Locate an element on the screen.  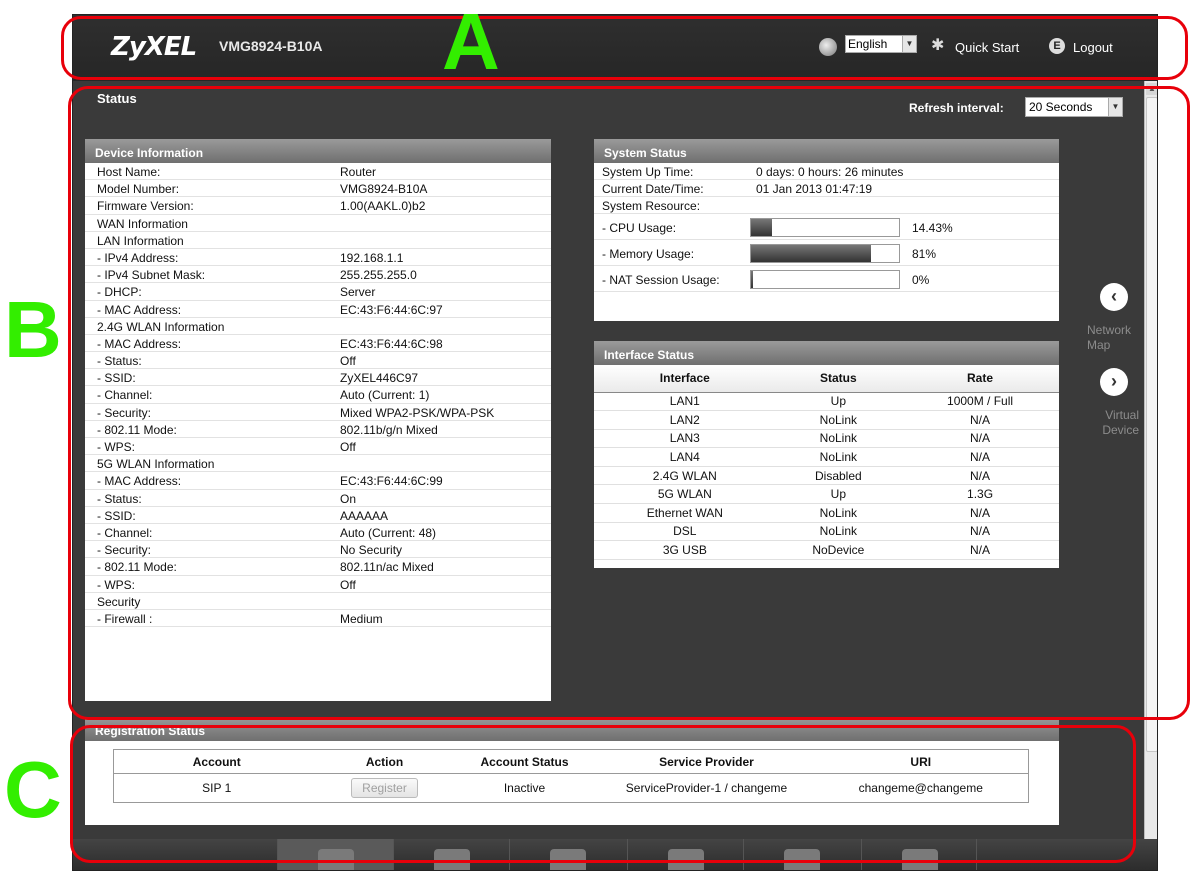
annotation-box-a is located at coordinates (624, 48).